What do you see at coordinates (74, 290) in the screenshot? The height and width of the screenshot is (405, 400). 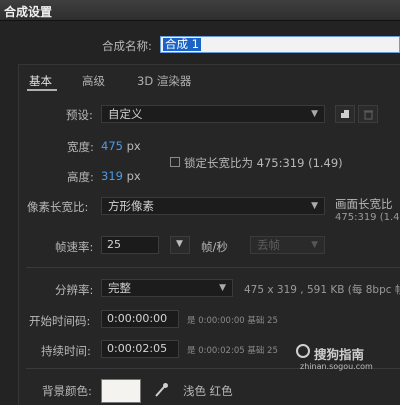 I see `resolution-label: 分辨率:` at bounding box center [74, 290].